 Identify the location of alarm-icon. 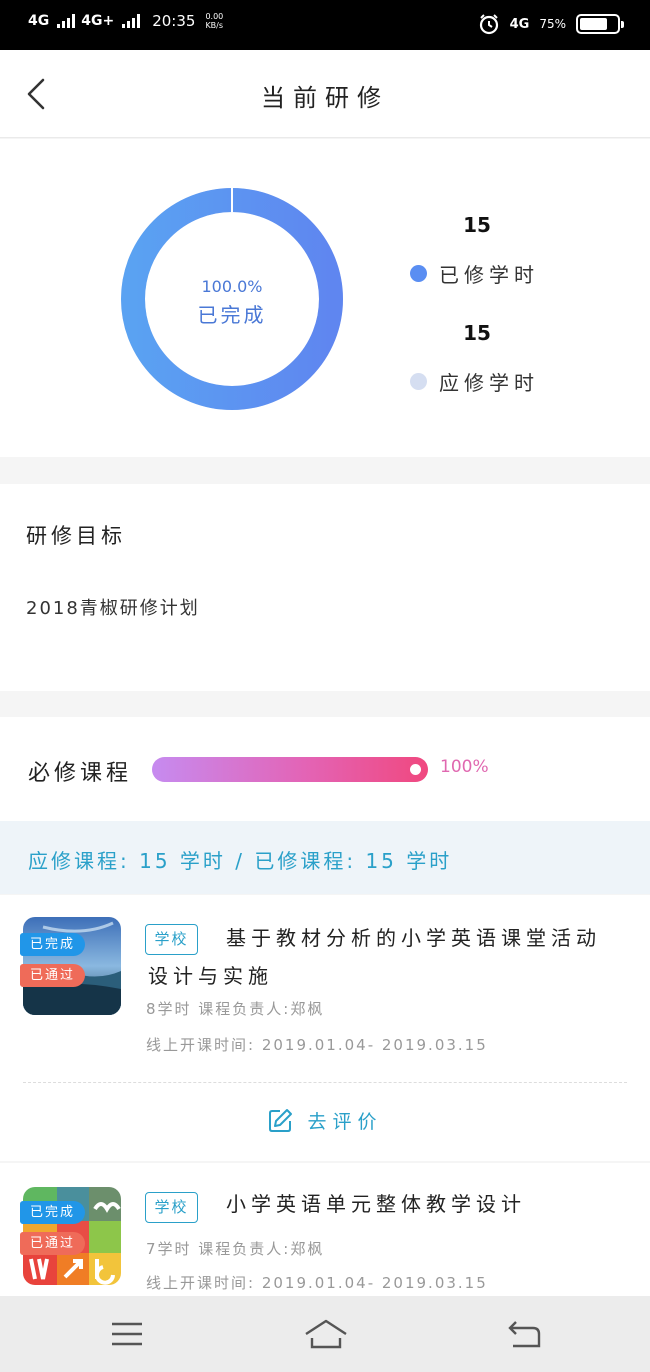
(488, 24).